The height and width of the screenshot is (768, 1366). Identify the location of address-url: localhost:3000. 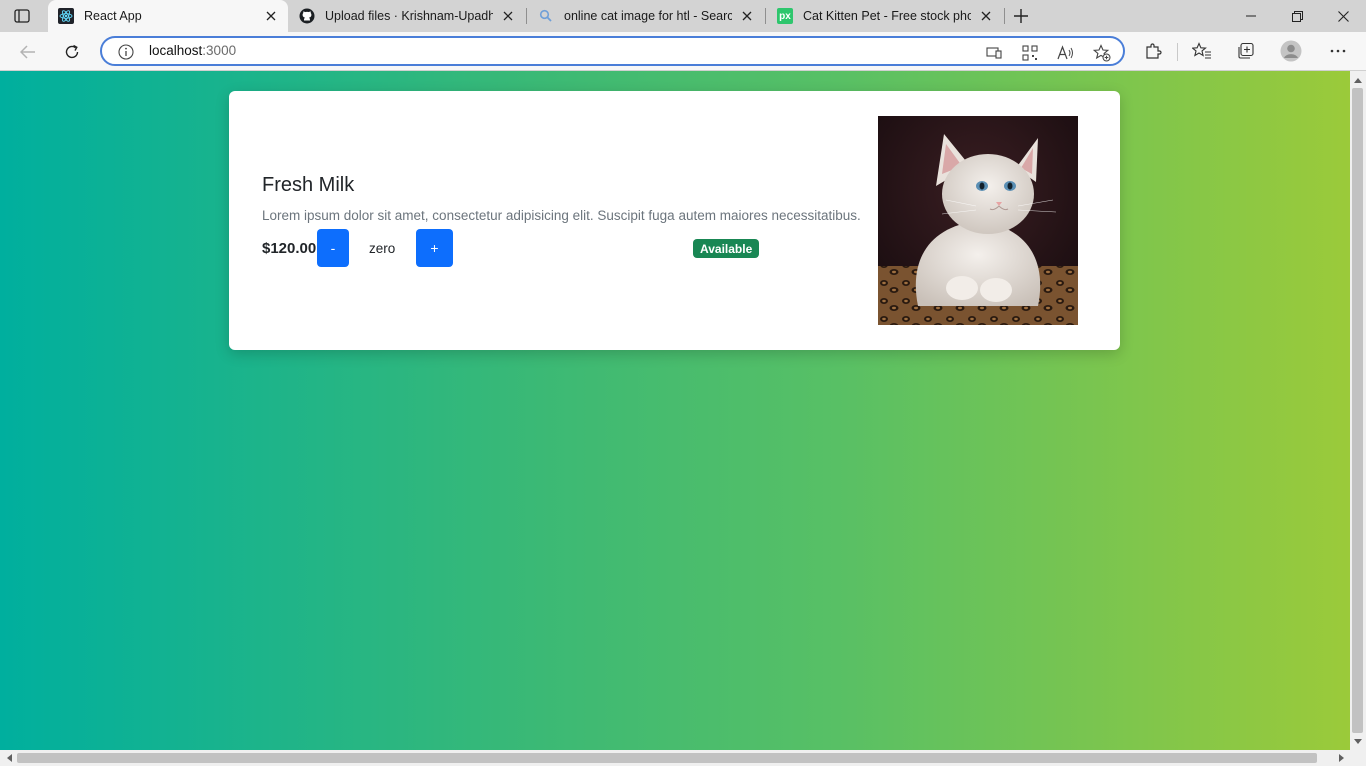
(192, 50).